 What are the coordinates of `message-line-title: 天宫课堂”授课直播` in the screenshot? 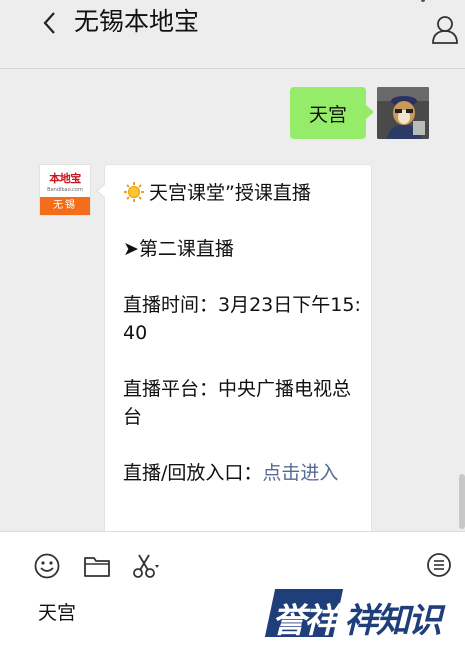 It's located at (245, 193).